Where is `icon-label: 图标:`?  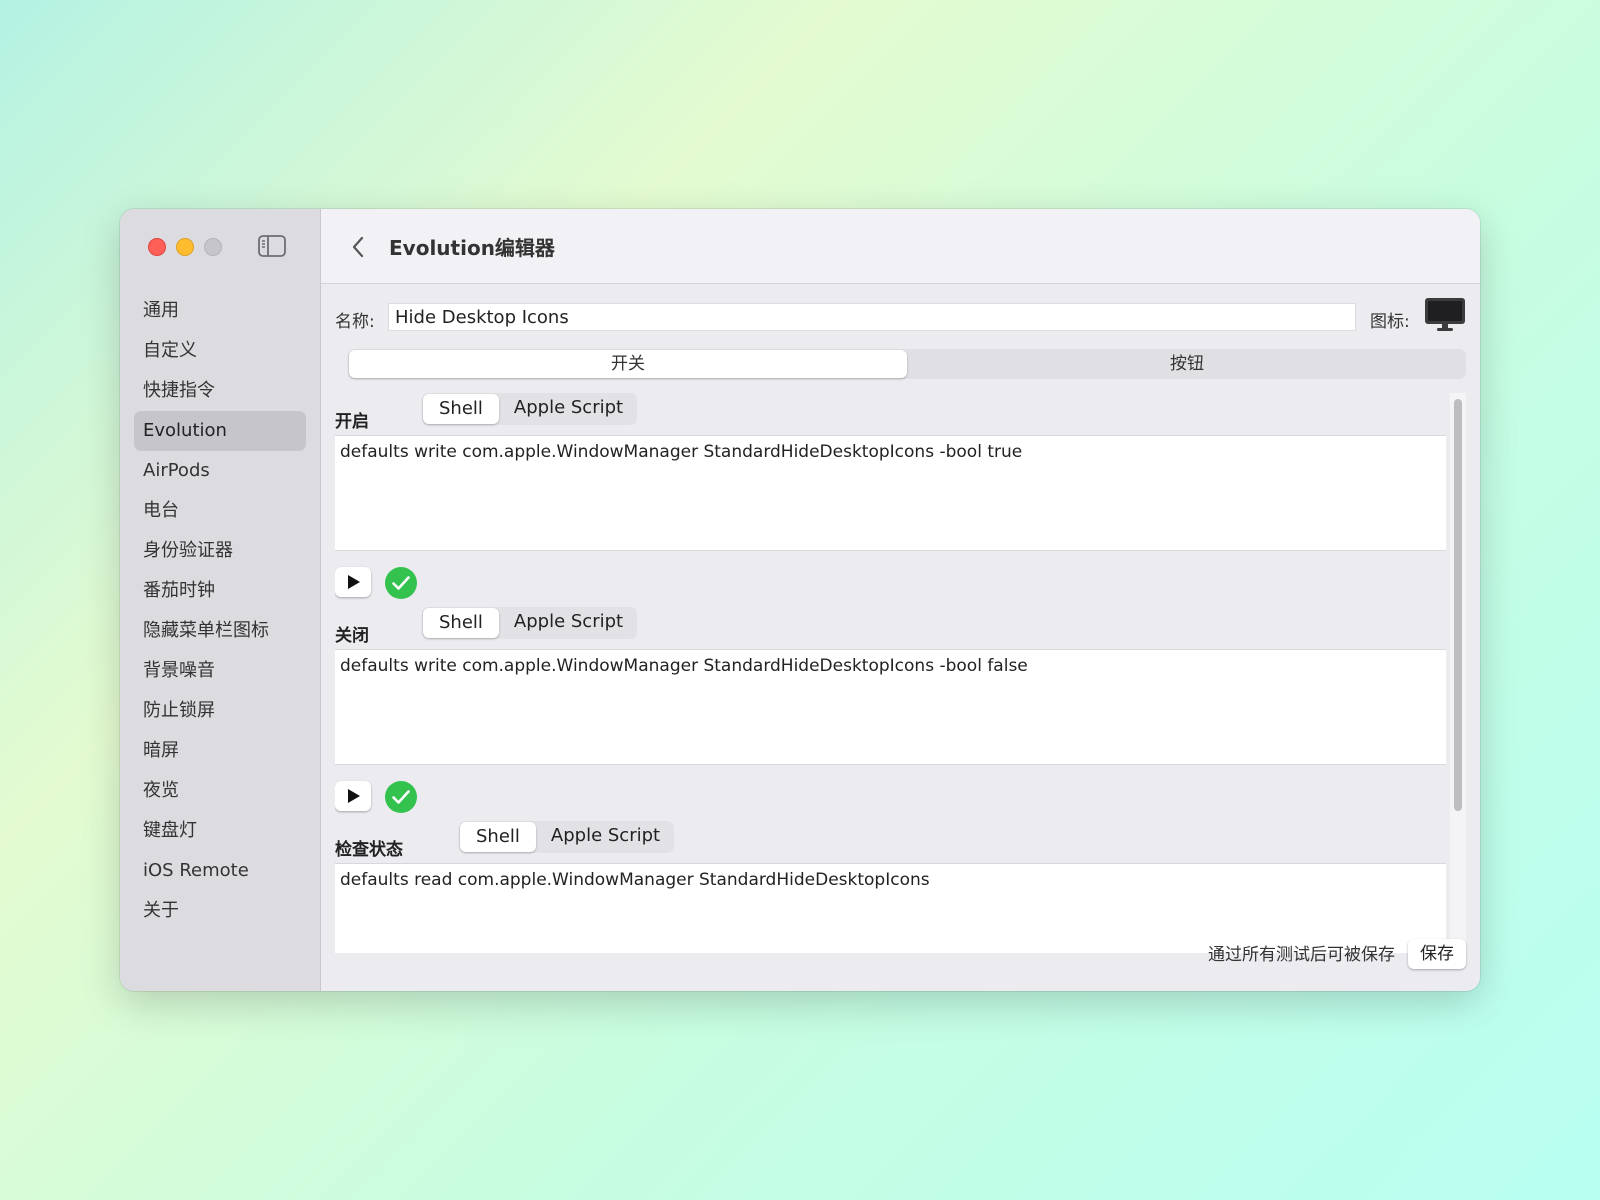
icon-label: 图标: is located at coordinates (1390, 322).